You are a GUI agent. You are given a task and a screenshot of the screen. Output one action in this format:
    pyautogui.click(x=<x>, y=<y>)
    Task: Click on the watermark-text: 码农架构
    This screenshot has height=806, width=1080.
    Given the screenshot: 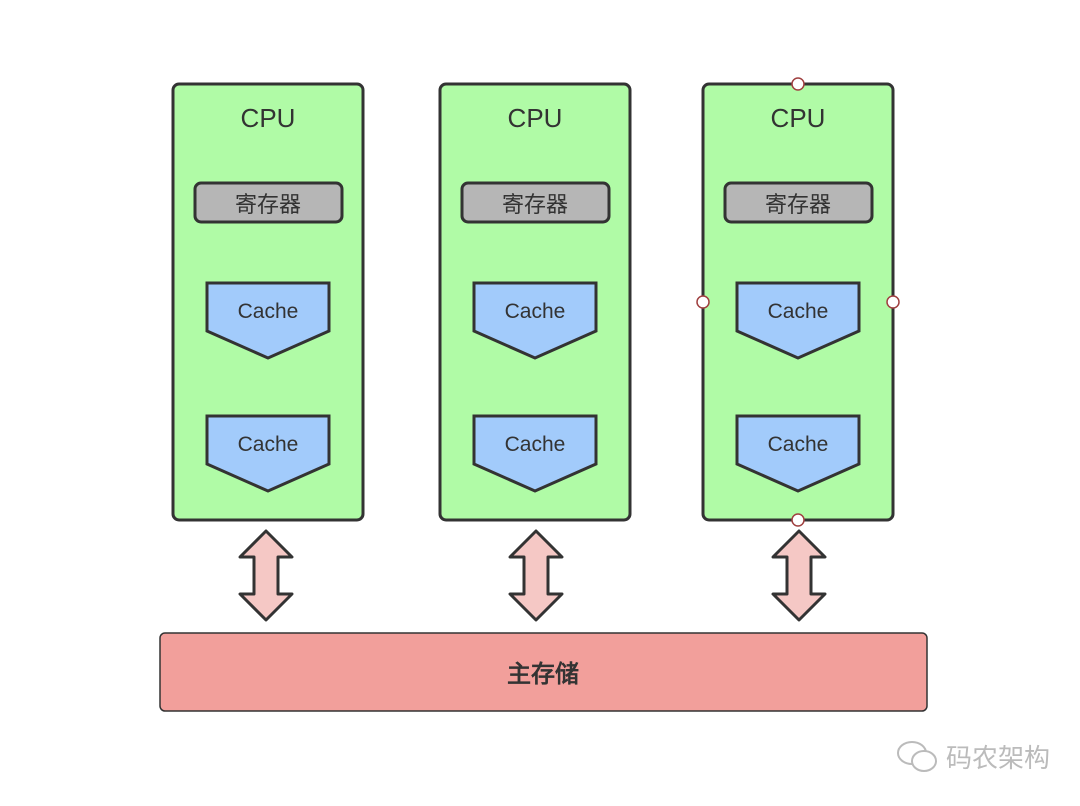 What is the action you would take?
    pyautogui.click(x=998, y=759)
    